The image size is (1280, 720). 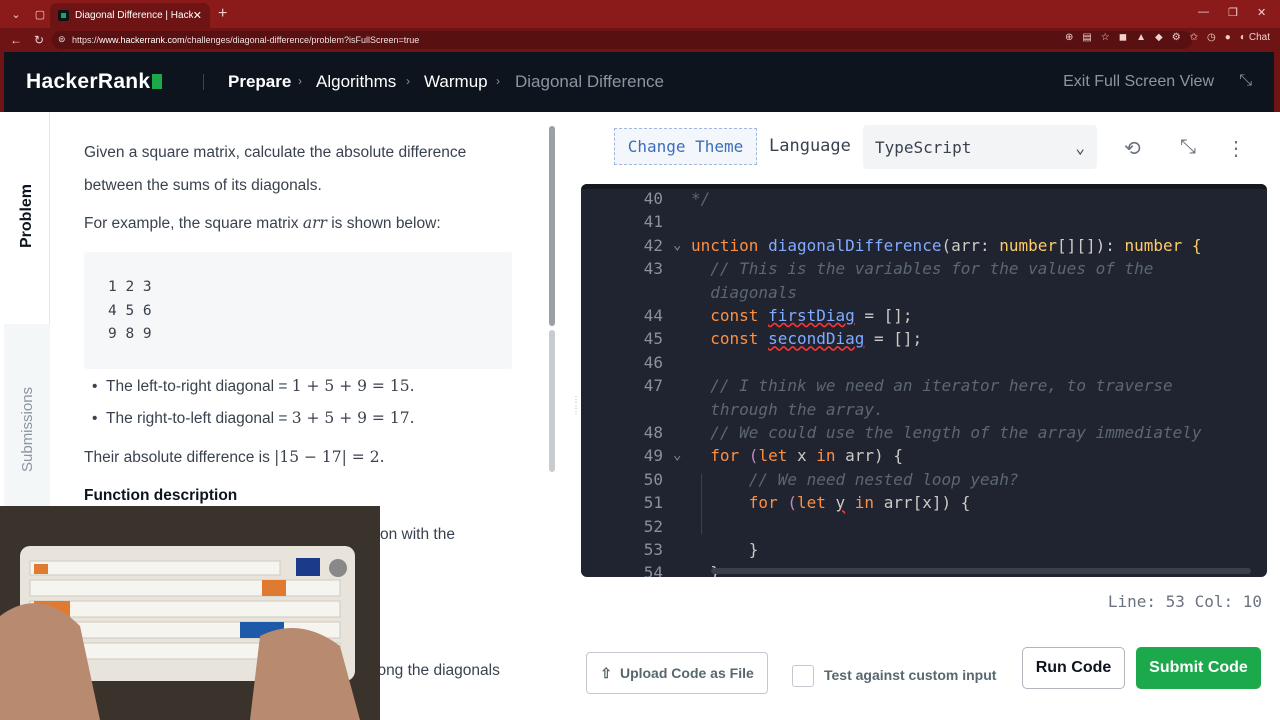 I want to click on run-code-button: Run Code, so click(x=1073, y=668).